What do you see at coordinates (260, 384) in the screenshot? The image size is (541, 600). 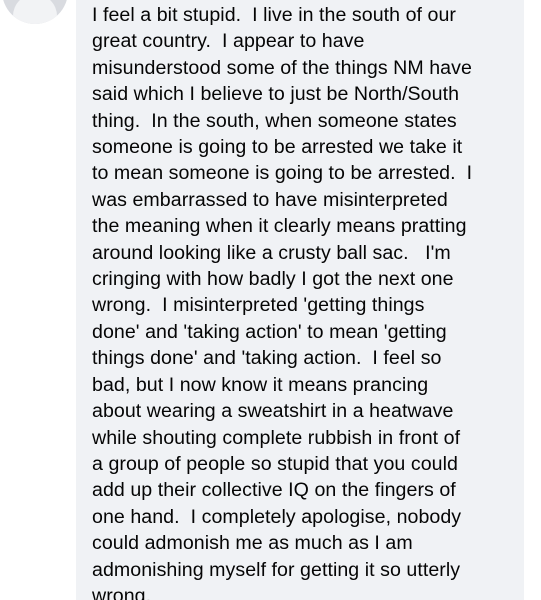 I see `comment-line-15: bad, but I now know it means prancing` at bounding box center [260, 384].